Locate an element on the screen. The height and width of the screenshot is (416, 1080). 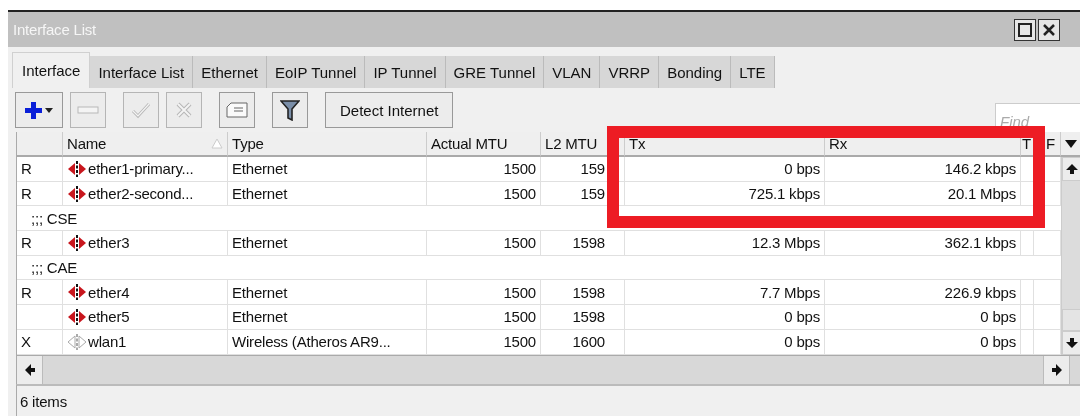
tab: Interface List is located at coordinates (142, 72).